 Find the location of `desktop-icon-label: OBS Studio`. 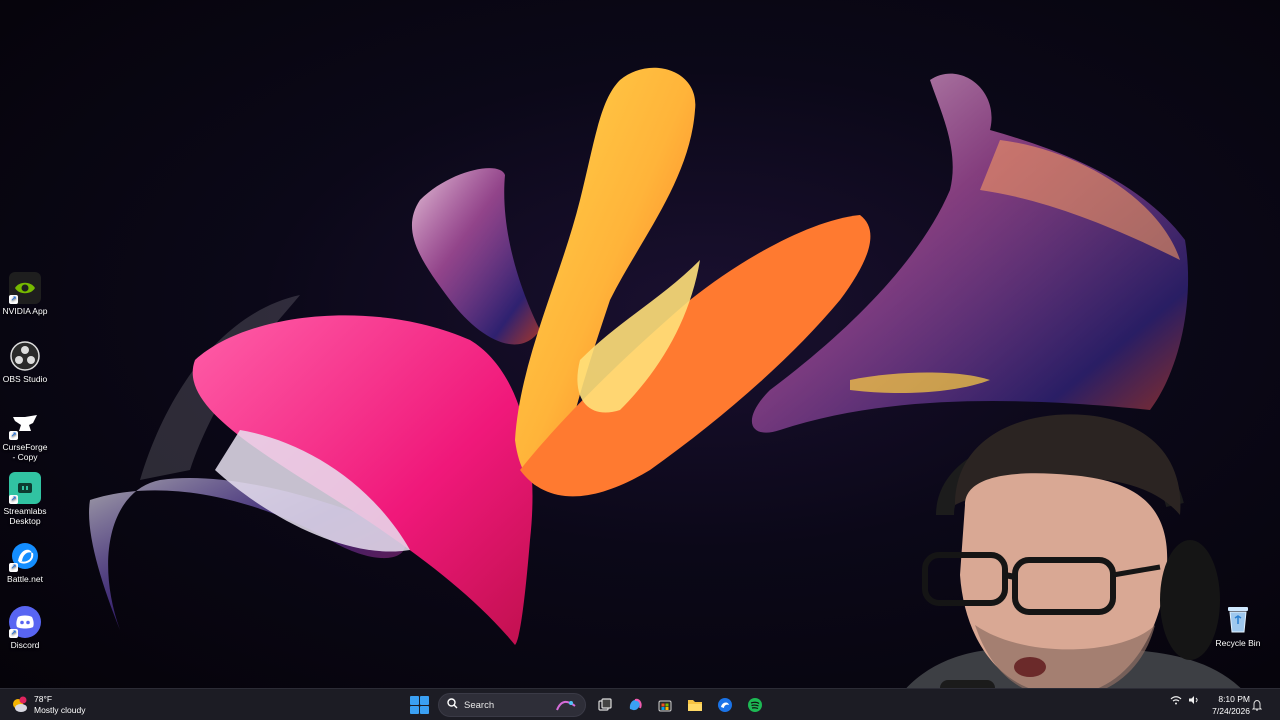

desktop-icon-label: OBS Studio is located at coordinates (25, 379).